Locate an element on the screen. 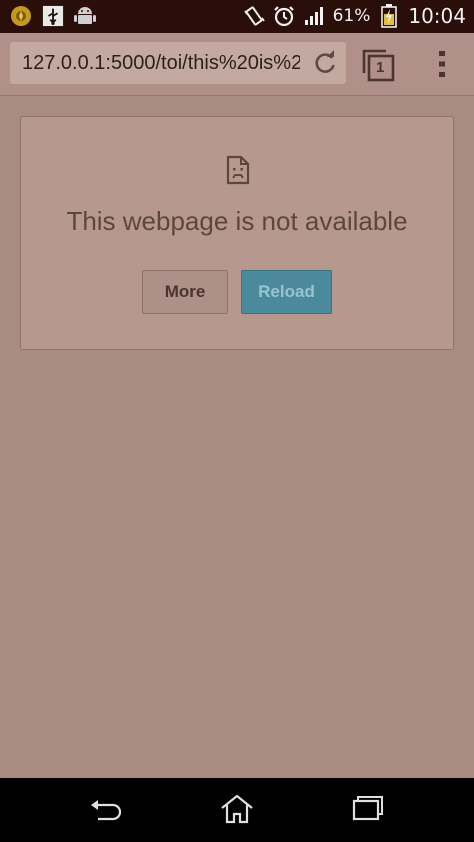 Image resolution: width=474 pixels, height=842 pixels. address-bar: 127.0.0.1:5000/toi/this%20is%2 is located at coordinates (178, 63).